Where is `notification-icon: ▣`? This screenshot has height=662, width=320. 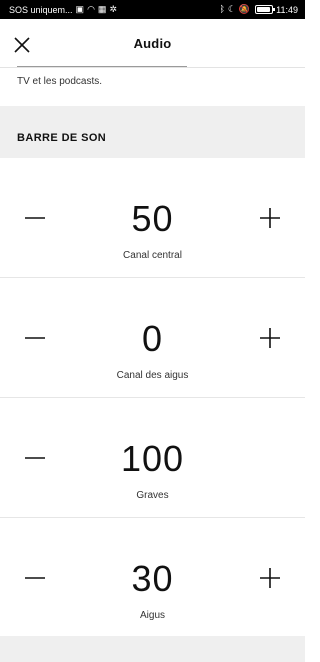
notification-icon: ▣ is located at coordinates (80, 9).